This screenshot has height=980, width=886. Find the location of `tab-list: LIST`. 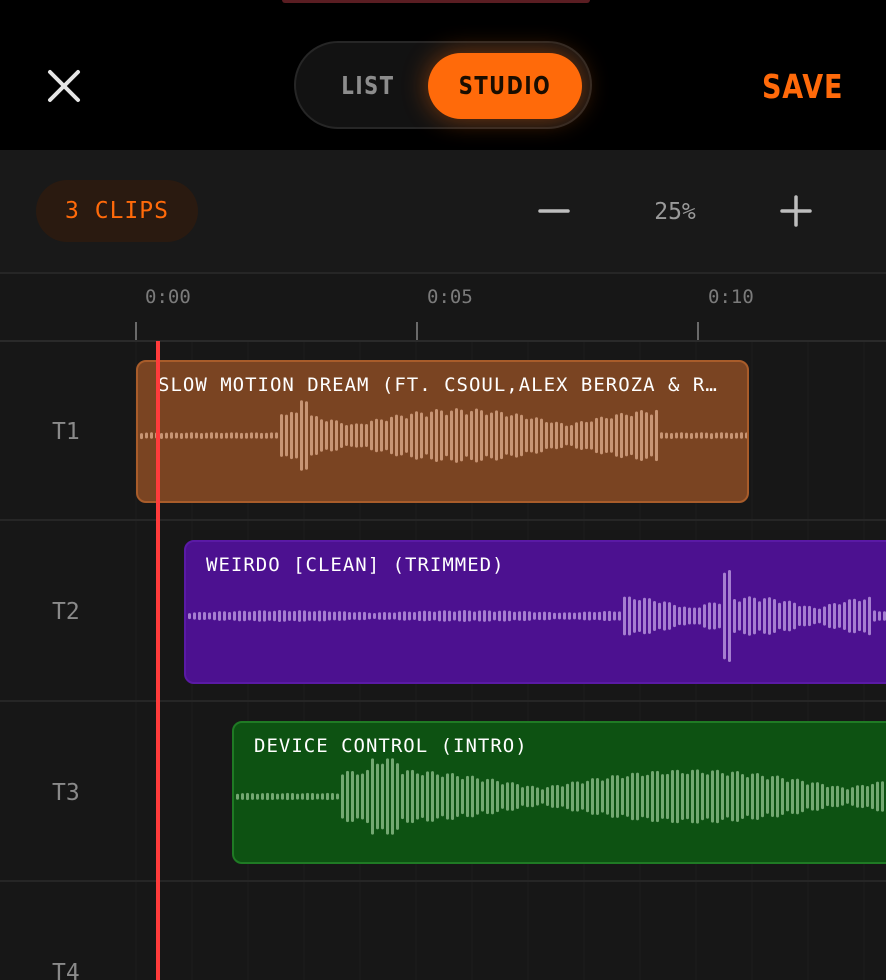

tab-list: LIST is located at coordinates (367, 85).